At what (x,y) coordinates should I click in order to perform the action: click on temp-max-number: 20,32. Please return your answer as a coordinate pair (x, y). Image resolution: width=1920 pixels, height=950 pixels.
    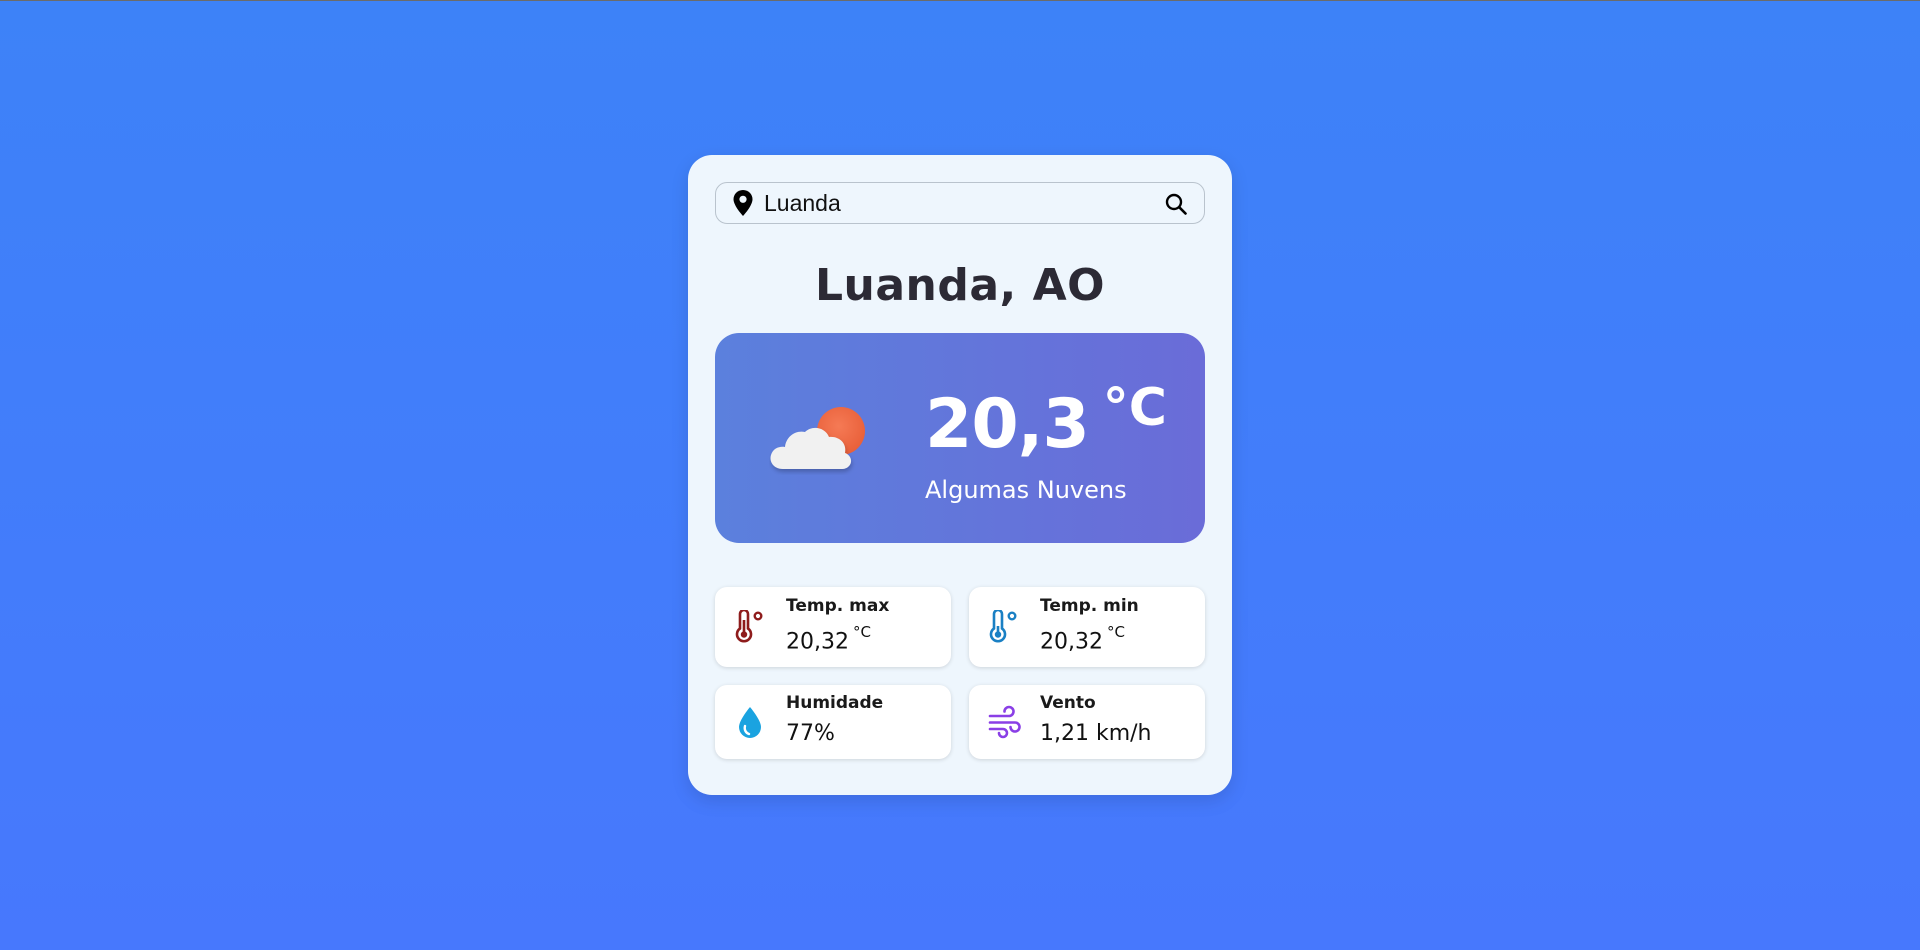
    Looking at the image, I should click on (817, 642).